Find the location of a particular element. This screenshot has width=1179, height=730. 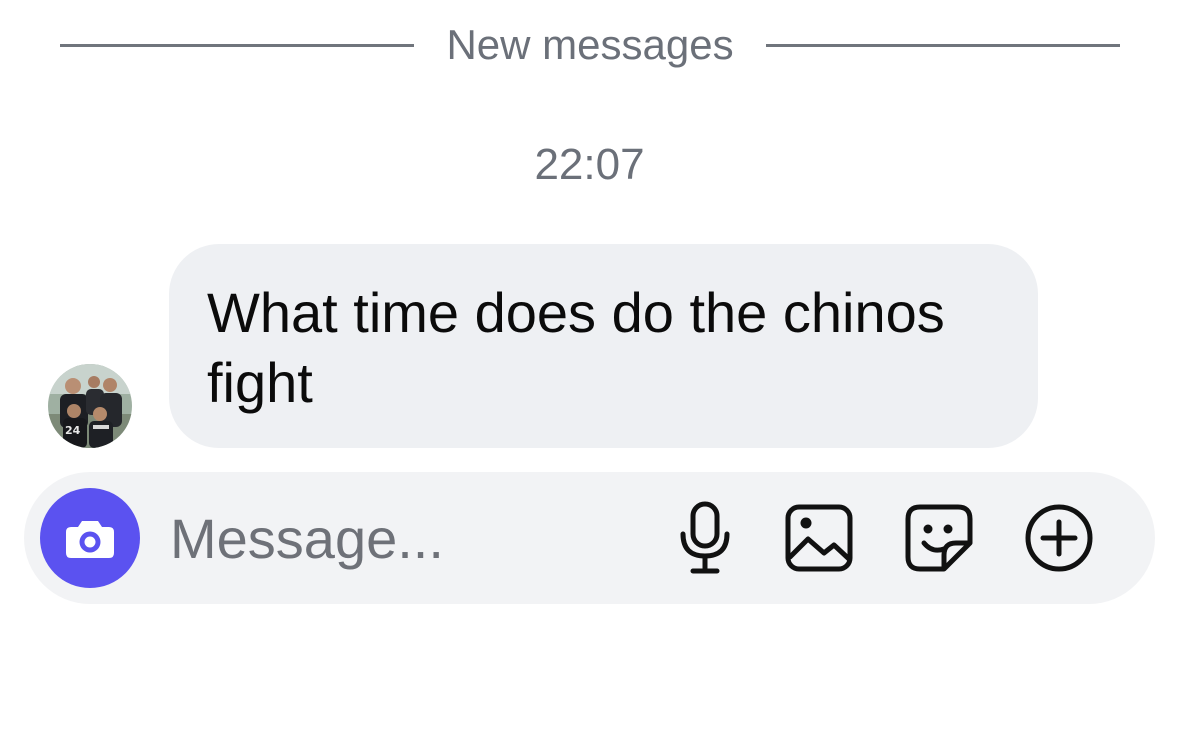

sender-avatar: 24 is located at coordinates (90, 406).